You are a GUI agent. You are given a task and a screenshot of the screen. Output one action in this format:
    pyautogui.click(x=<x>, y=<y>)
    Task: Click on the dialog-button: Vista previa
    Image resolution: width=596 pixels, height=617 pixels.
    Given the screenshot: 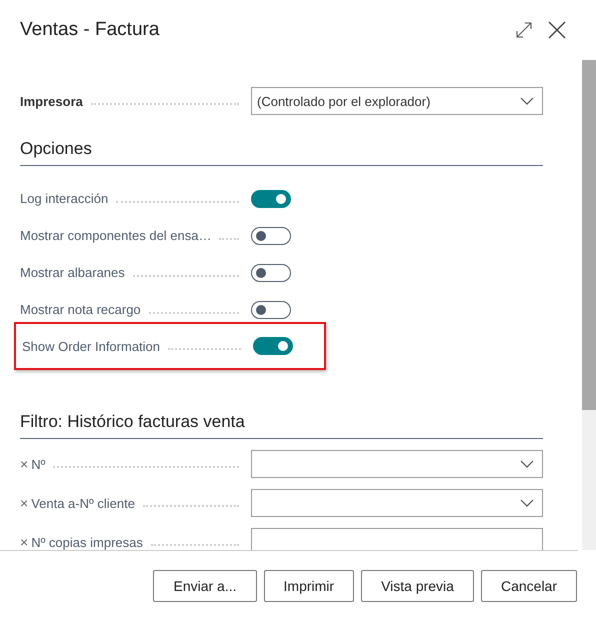 What is the action you would take?
    pyautogui.click(x=417, y=586)
    